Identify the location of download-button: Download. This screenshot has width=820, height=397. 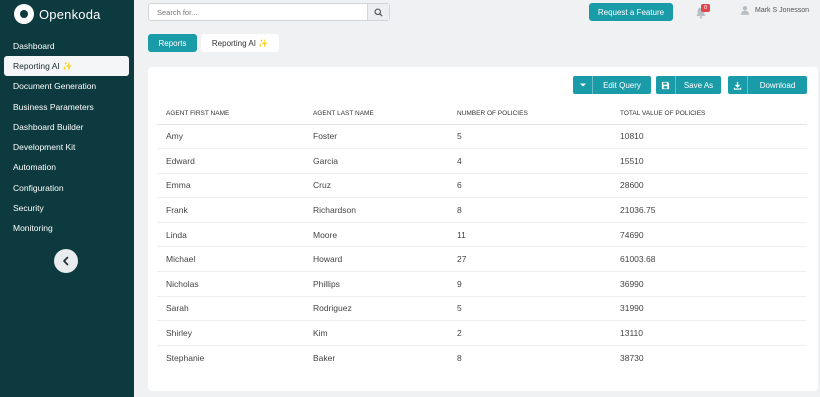
(767, 85).